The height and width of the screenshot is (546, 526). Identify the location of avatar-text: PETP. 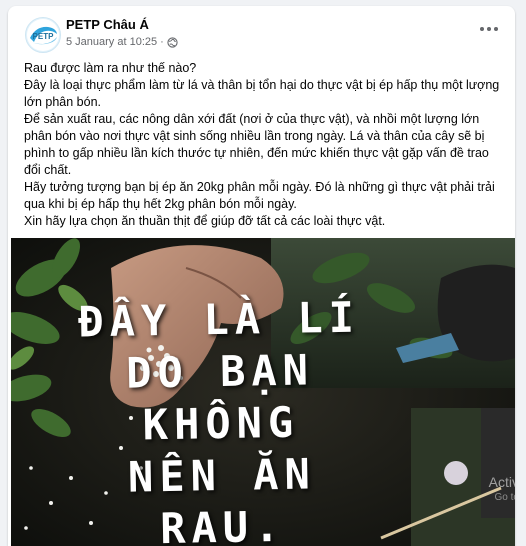
(44, 36).